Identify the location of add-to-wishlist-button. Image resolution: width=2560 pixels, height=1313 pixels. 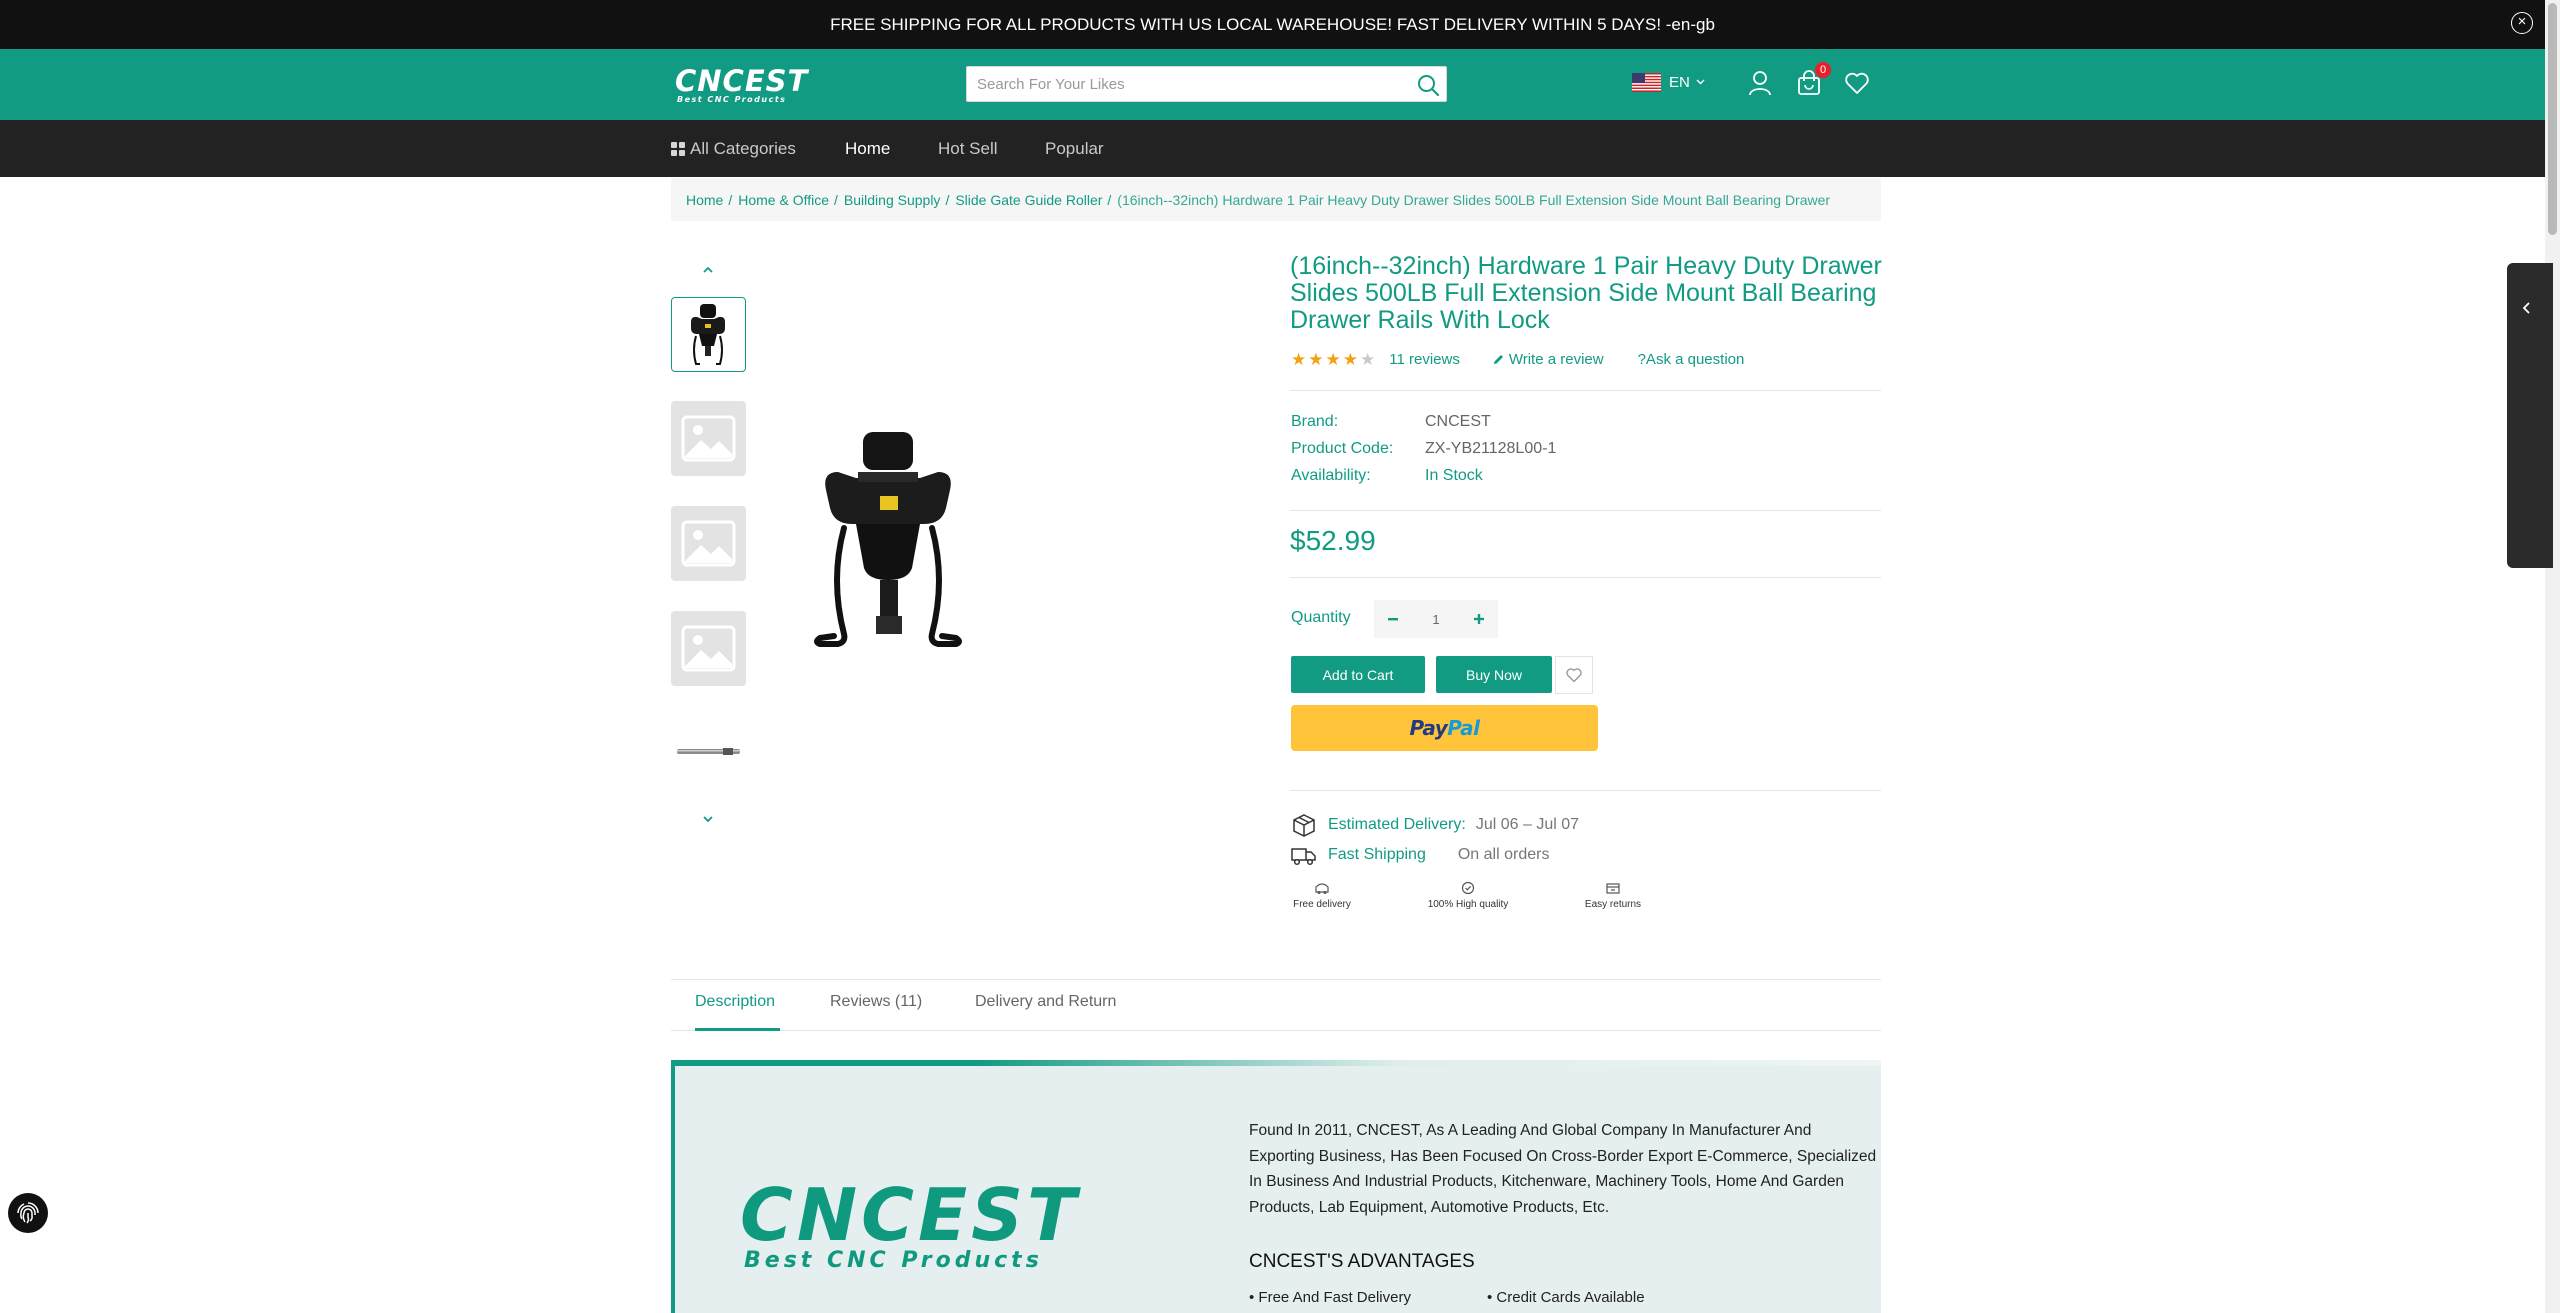
(1574, 675).